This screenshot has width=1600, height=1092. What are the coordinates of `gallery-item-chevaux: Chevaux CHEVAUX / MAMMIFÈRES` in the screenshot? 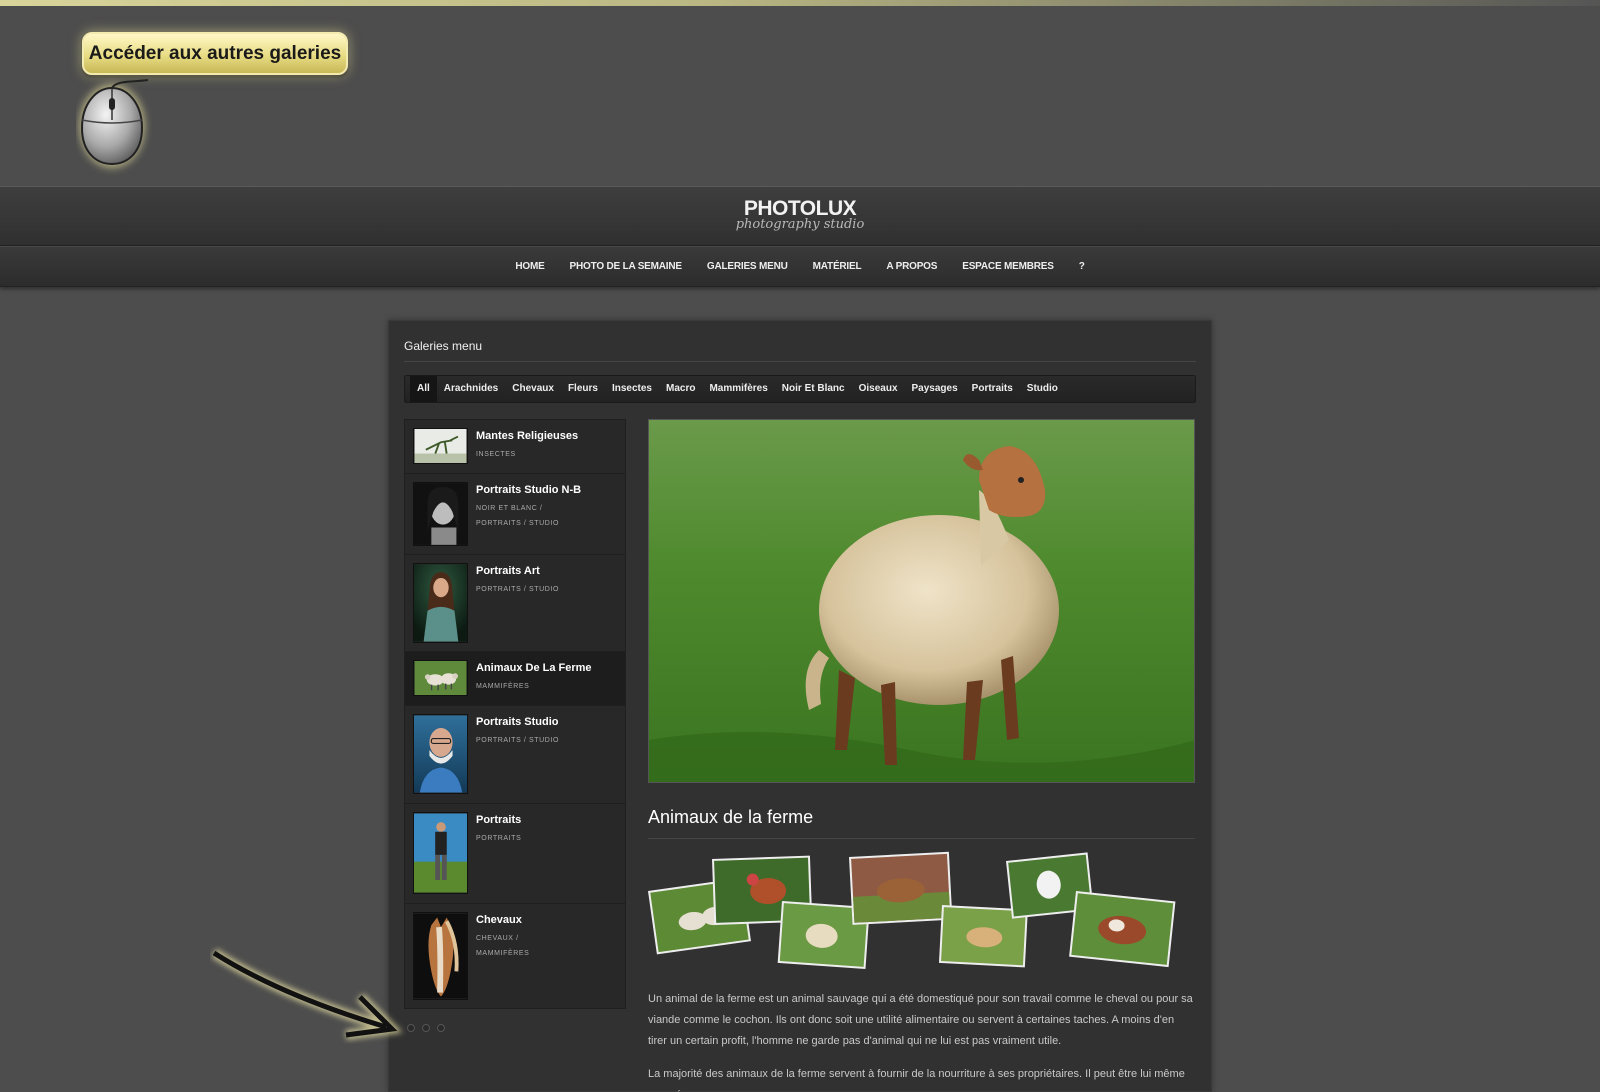 It's located at (515, 956).